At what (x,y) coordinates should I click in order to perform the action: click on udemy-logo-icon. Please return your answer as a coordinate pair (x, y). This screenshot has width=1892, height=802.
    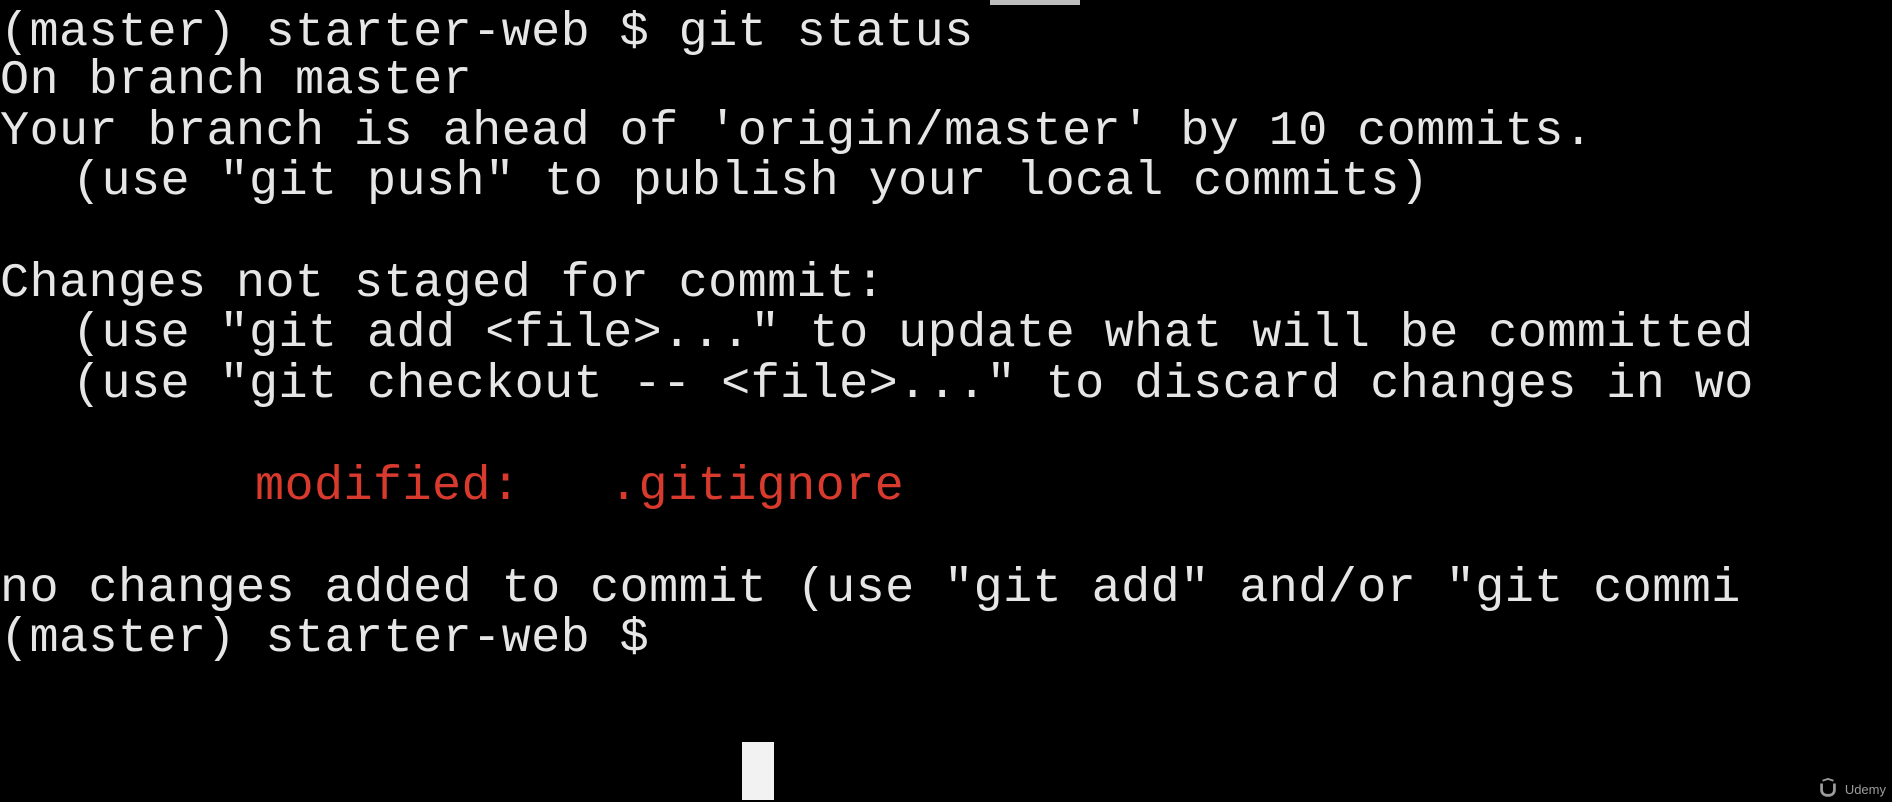
    Looking at the image, I should click on (1828, 787).